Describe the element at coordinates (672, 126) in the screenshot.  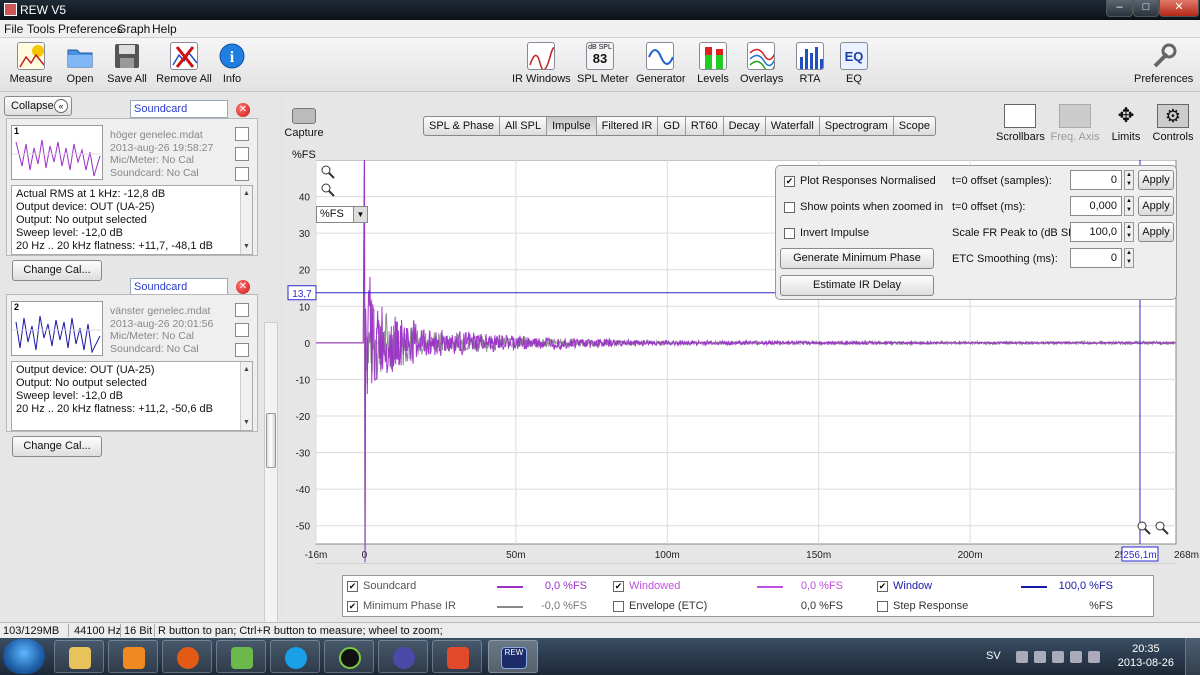
I see `tab-gd: GD` at that location.